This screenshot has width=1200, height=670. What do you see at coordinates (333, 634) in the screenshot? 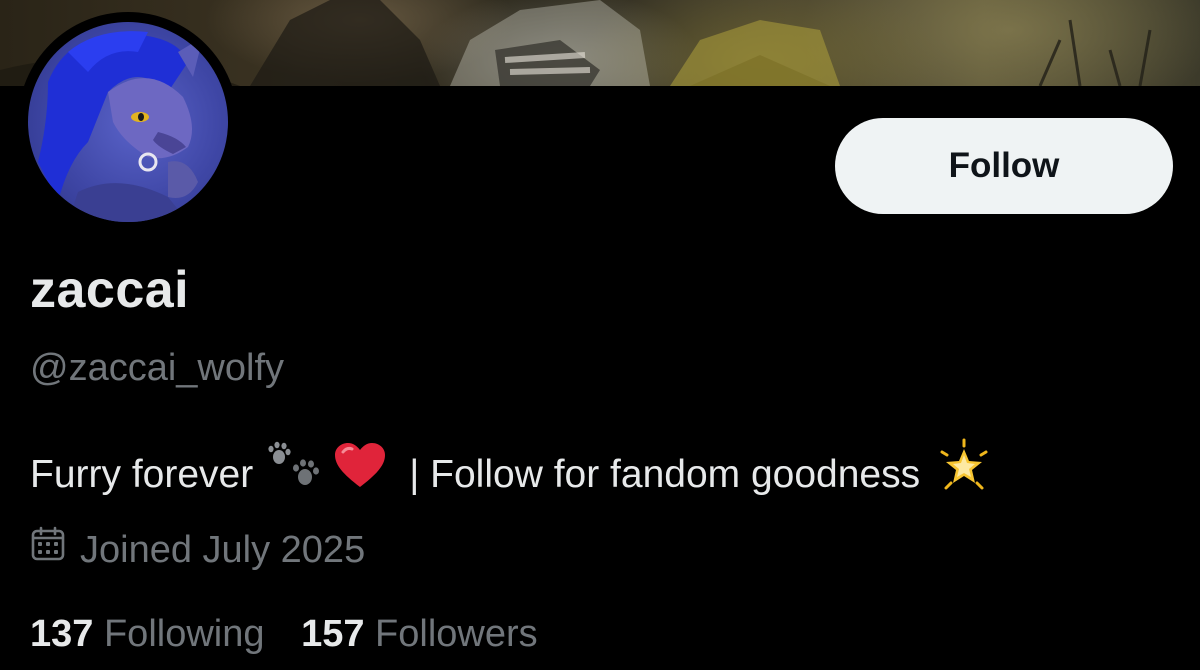
I see `followers-count: 157` at bounding box center [333, 634].